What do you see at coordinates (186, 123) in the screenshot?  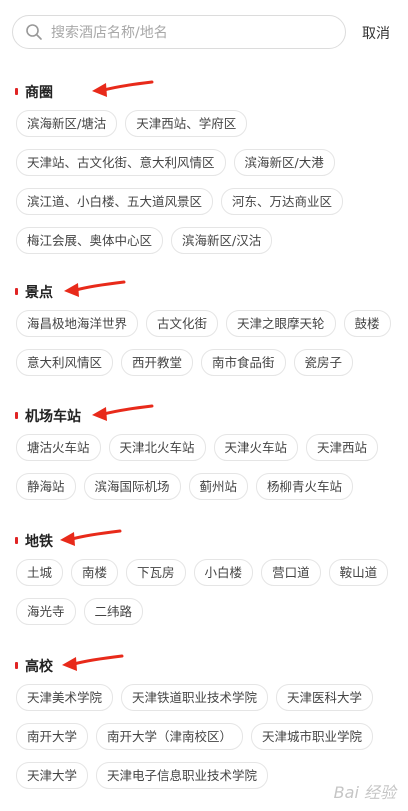 I see `tag-item: 天津西站、学府区` at bounding box center [186, 123].